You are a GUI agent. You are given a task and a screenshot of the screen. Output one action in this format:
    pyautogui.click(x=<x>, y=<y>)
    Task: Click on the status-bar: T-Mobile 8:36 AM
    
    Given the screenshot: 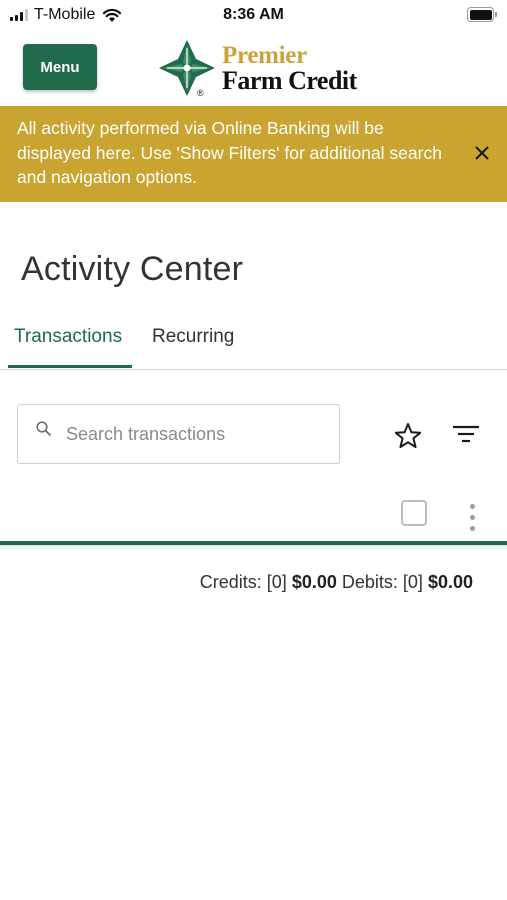 What is the action you would take?
    pyautogui.click(x=253, y=16)
    